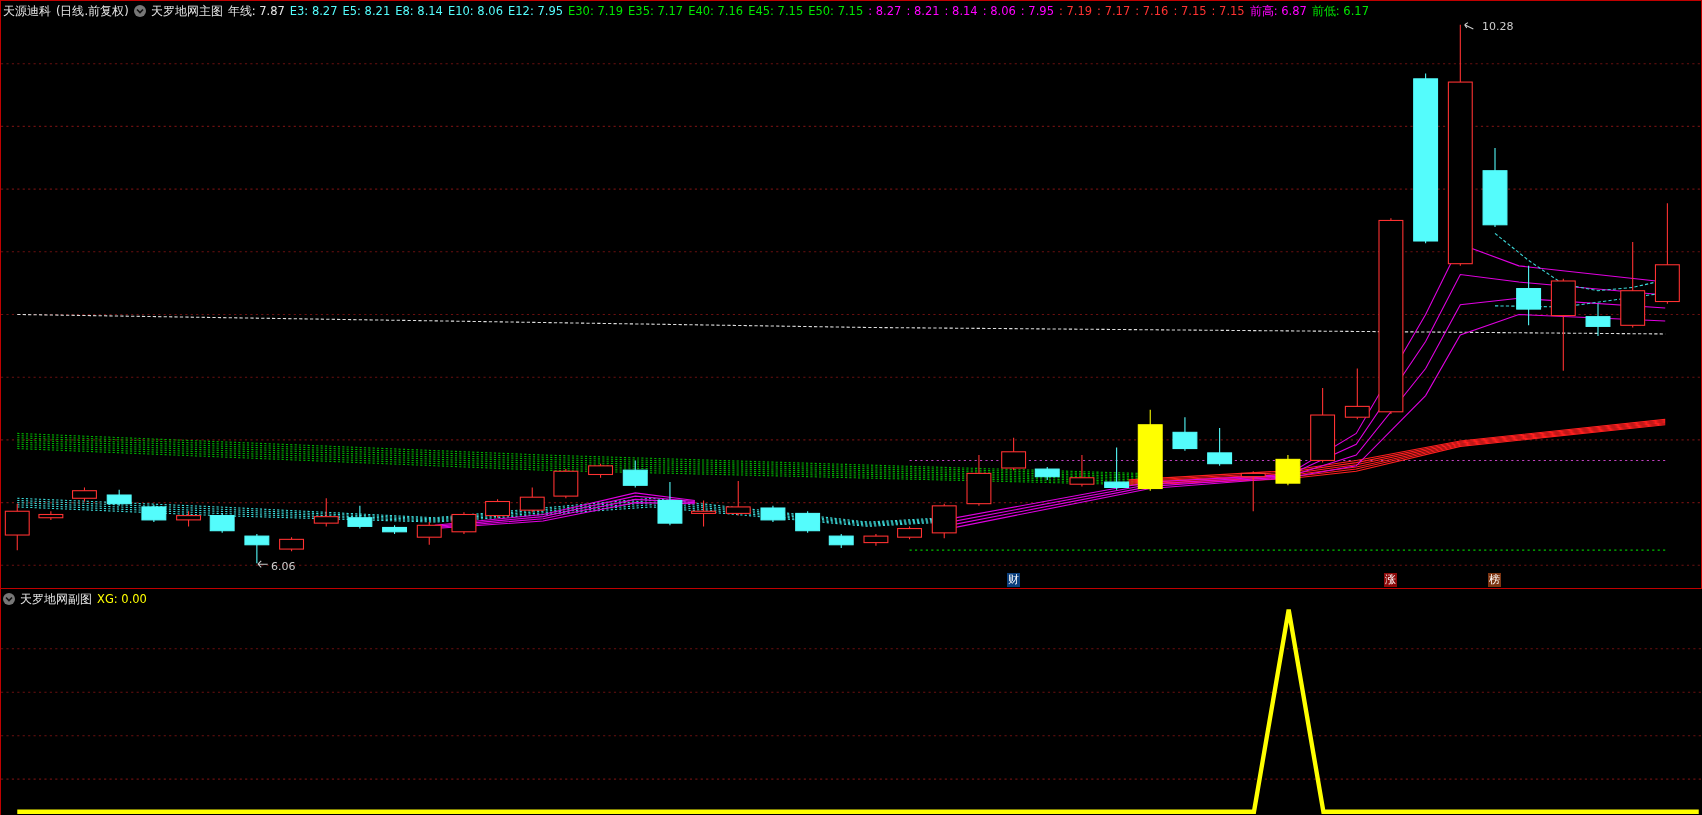  What do you see at coordinates (1390, 580) in the screenshot?
I see `event-marker: 涨` at bounding box center [1390, 580].